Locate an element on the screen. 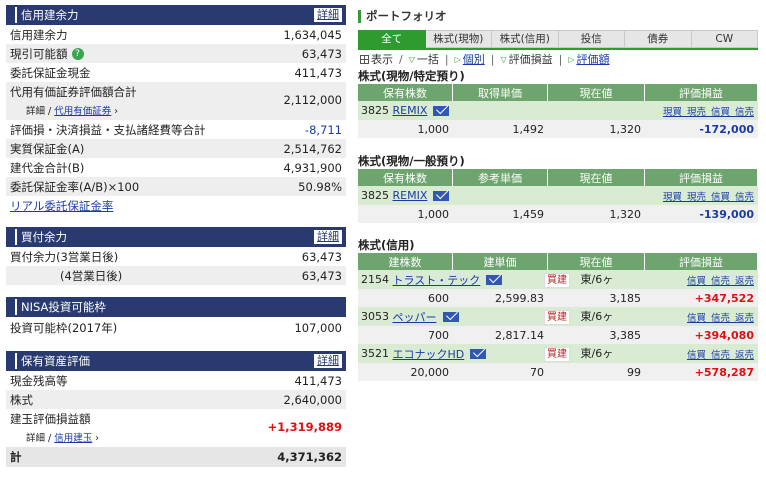 This screenshot has width=766, height=504. portfolio-title: ポートフォリオ is located at coordinates (558, 16).